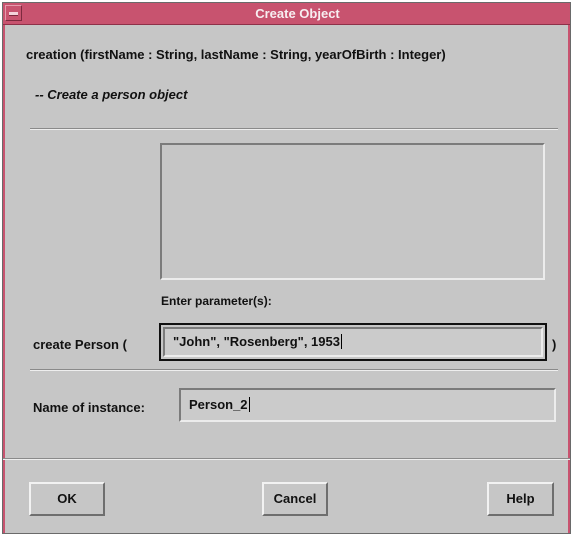 This screenshot has width=575, height=538. I want to click on window-border-right, so click(569, 279).